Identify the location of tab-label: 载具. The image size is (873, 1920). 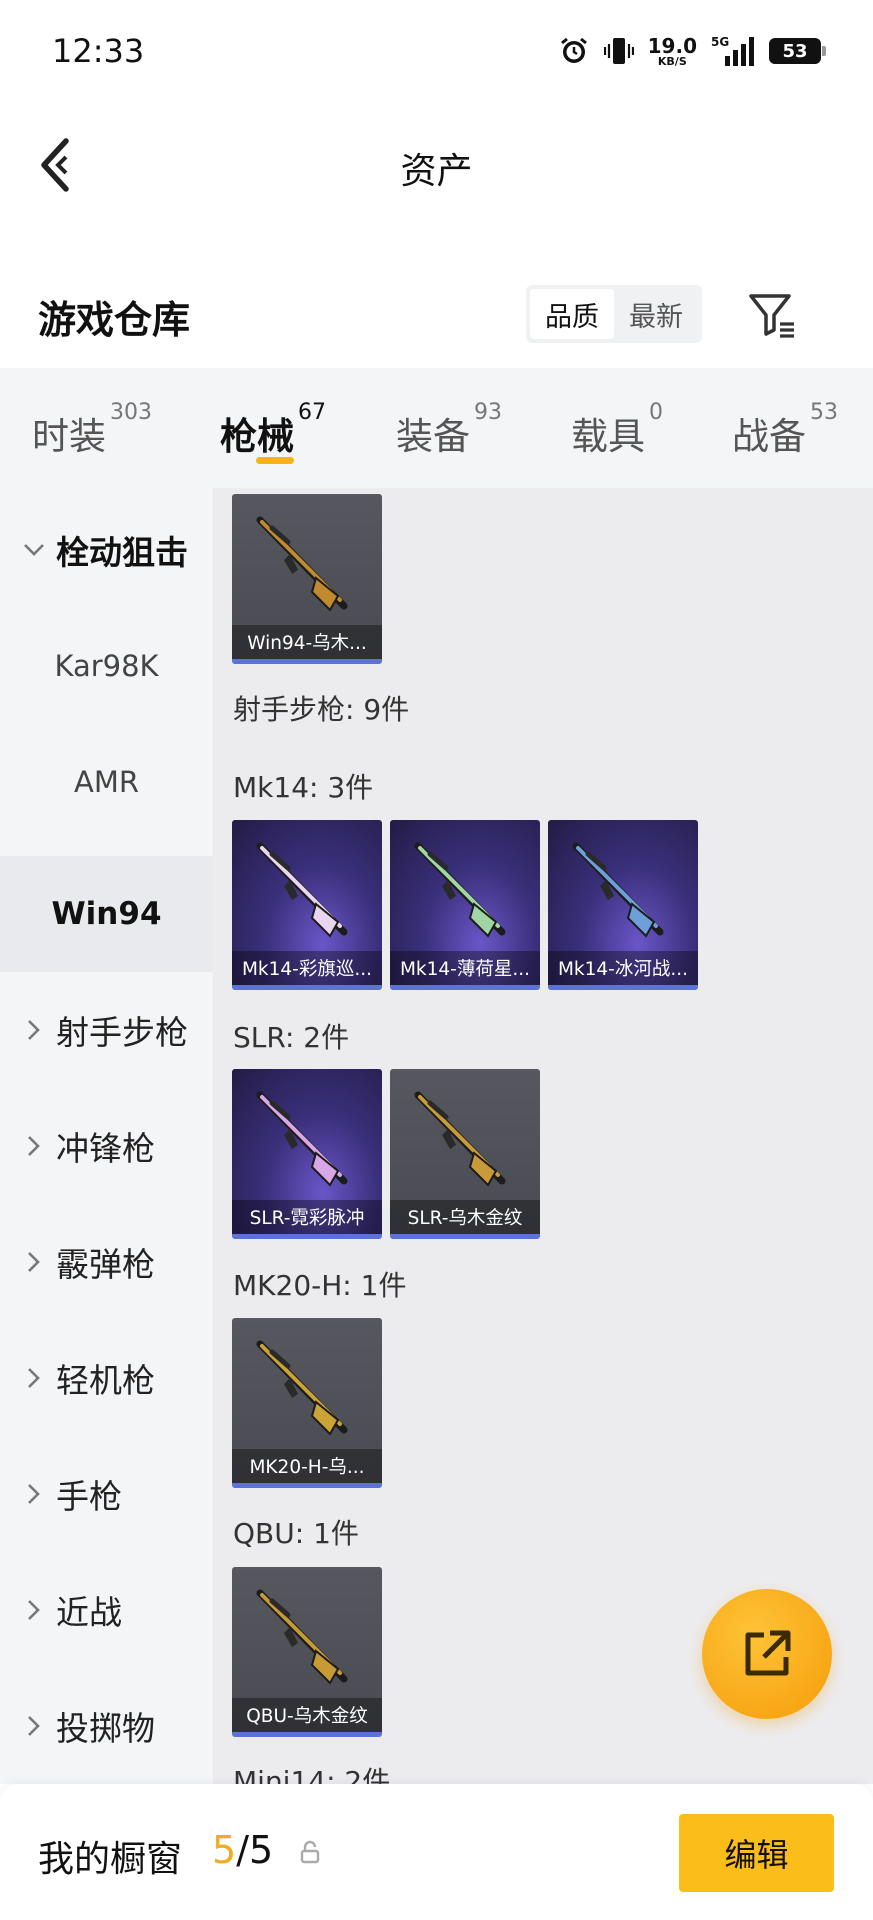
(608, 436).